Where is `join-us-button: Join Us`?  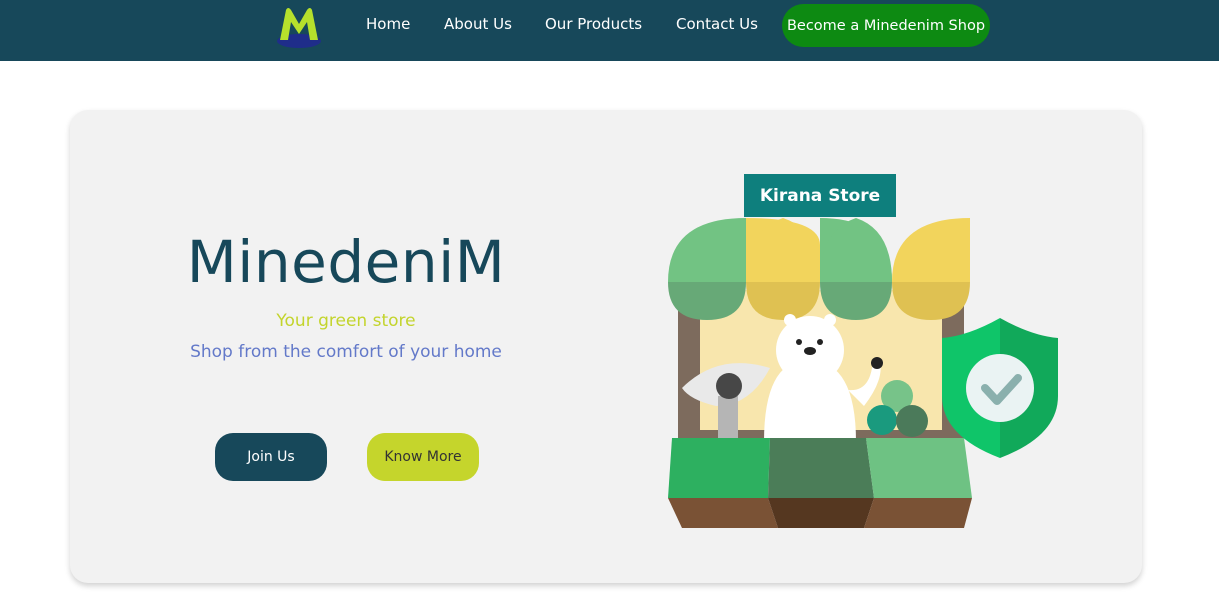
join-us-button: Join Us is located at coordinates (271, 457).